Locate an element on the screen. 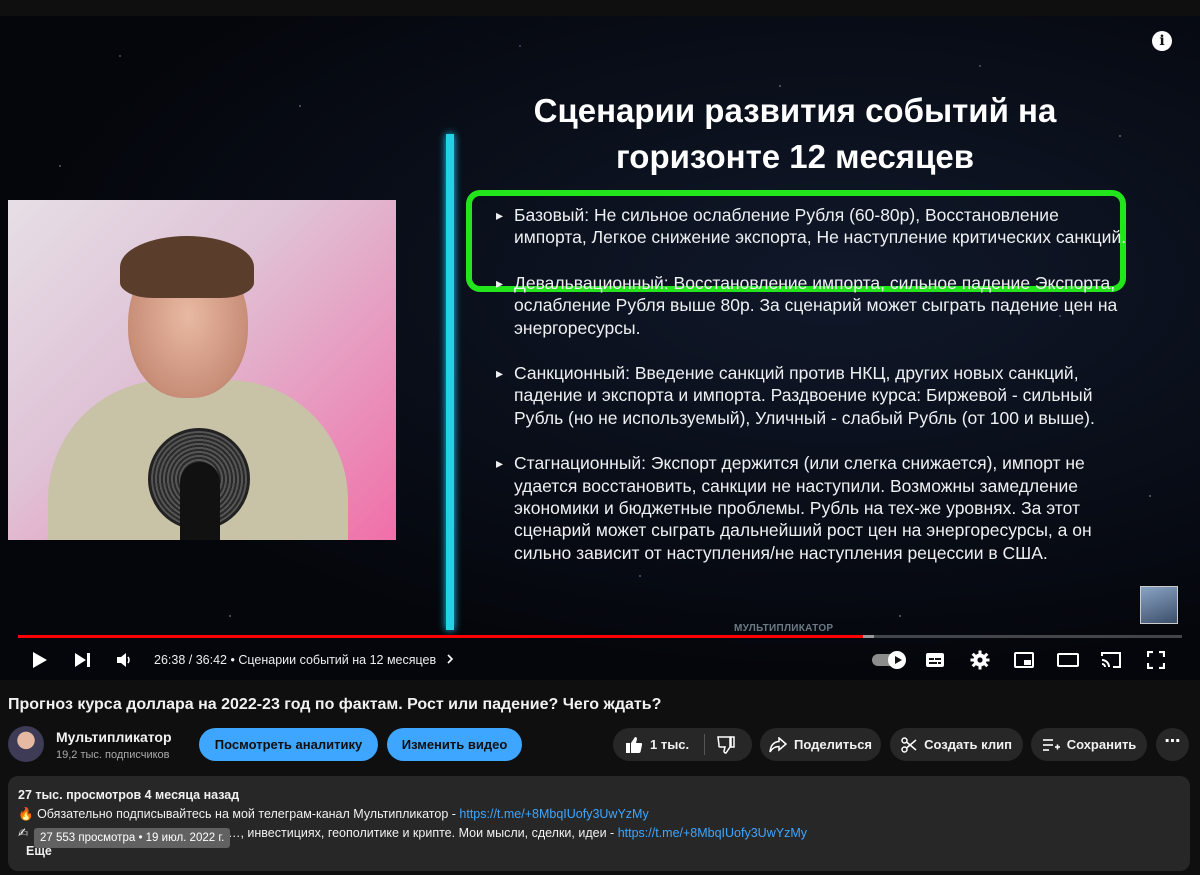 This screenshot has width=1200, height=875. like-count: 1 тыс. is located at coordinates (669, 744).